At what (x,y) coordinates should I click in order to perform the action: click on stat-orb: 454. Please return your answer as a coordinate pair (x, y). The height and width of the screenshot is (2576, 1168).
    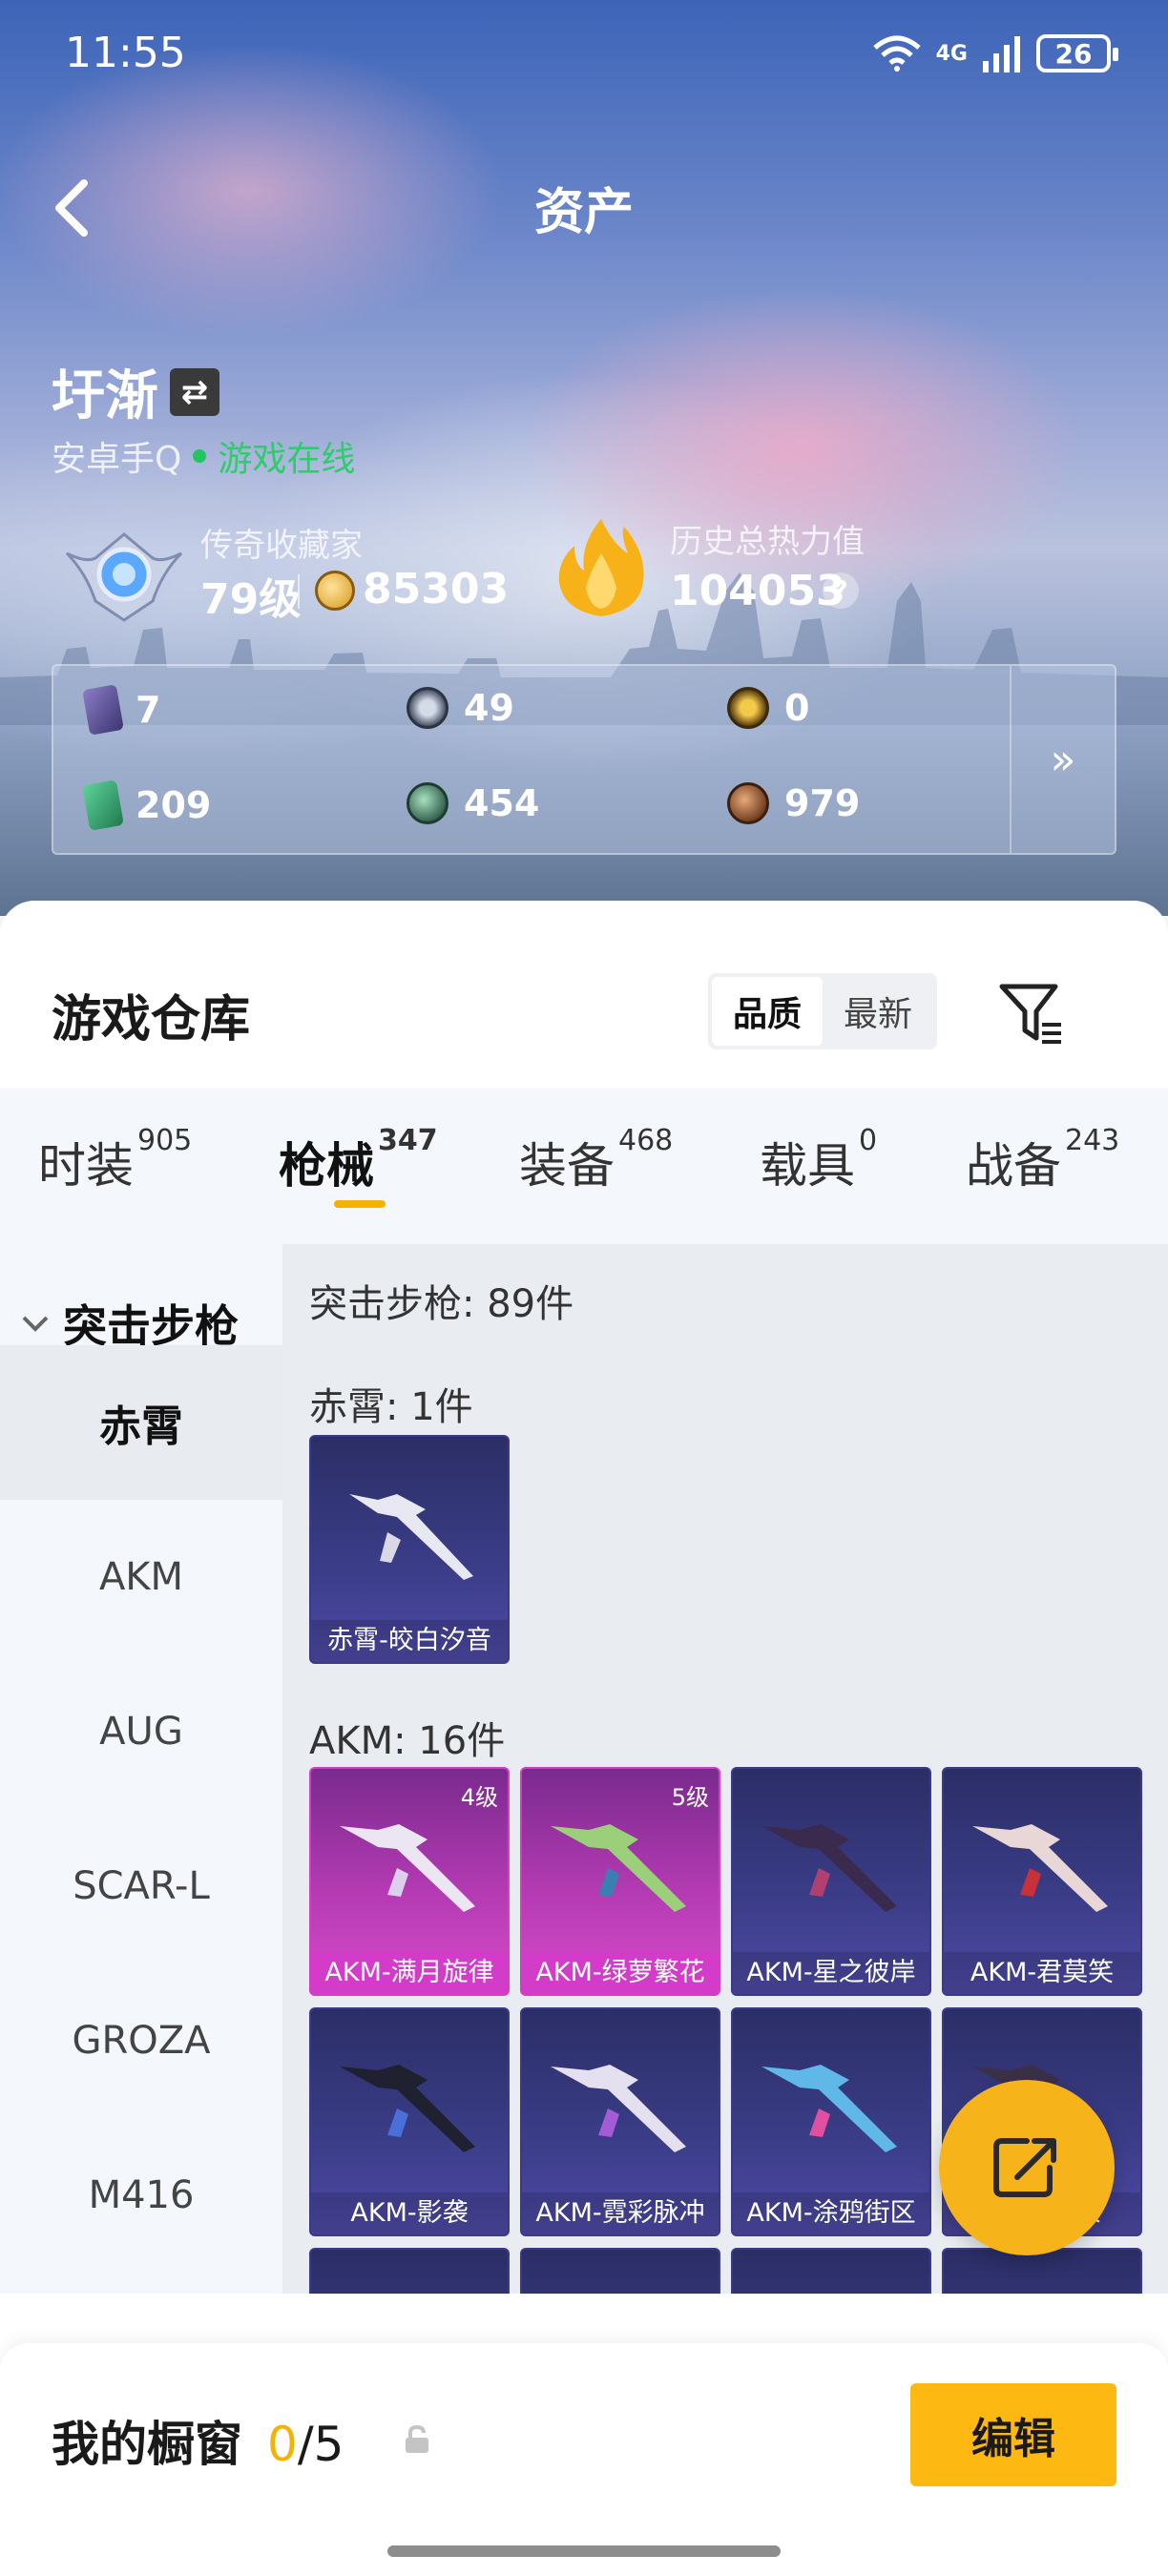
    Looking at the image, I should click on (473, 803).